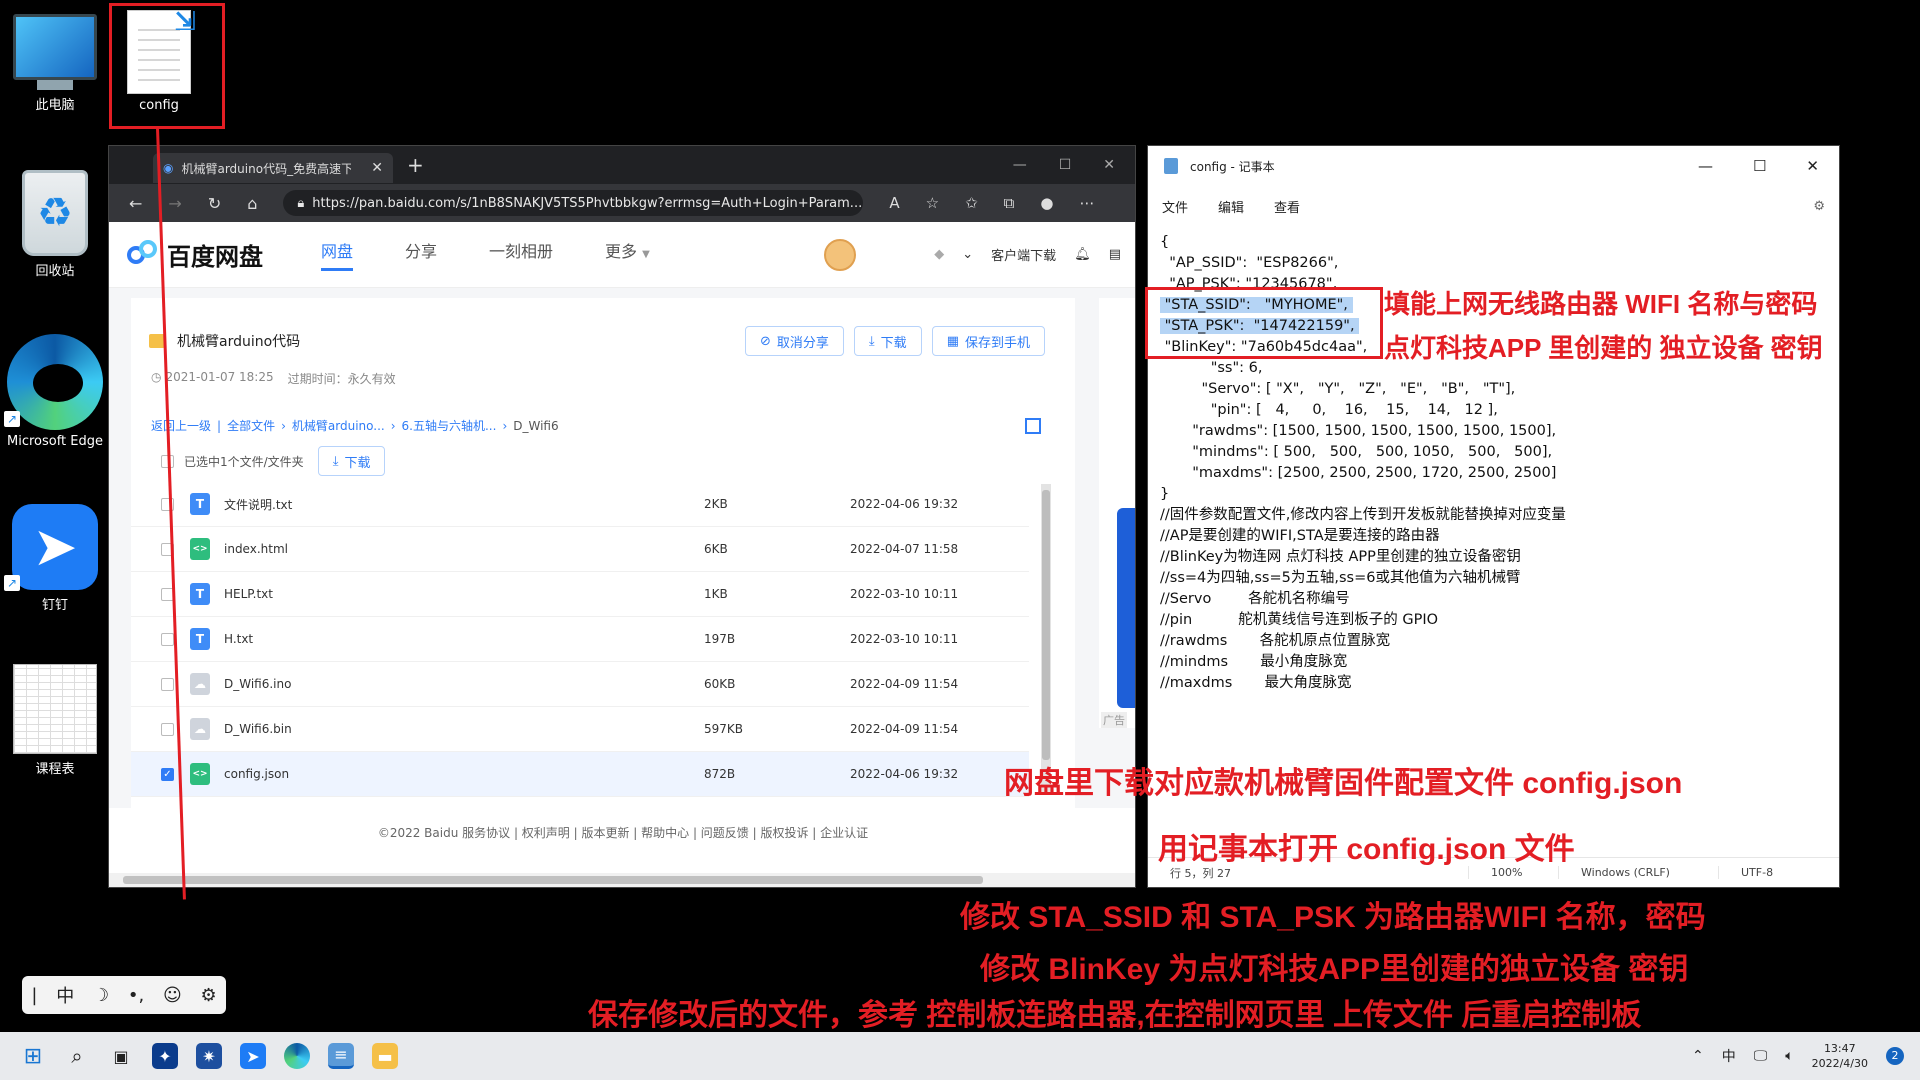  Describe the element at coordinates (464, 549) in the screenshot. I see `file-name: index.html` at that location.